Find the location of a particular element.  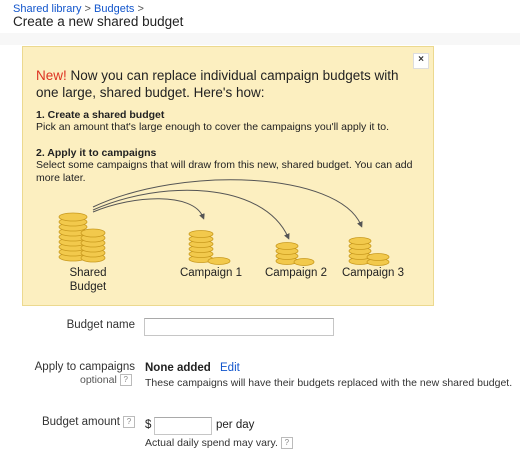

per-day-label: per day is located at coordinates (235, 425).